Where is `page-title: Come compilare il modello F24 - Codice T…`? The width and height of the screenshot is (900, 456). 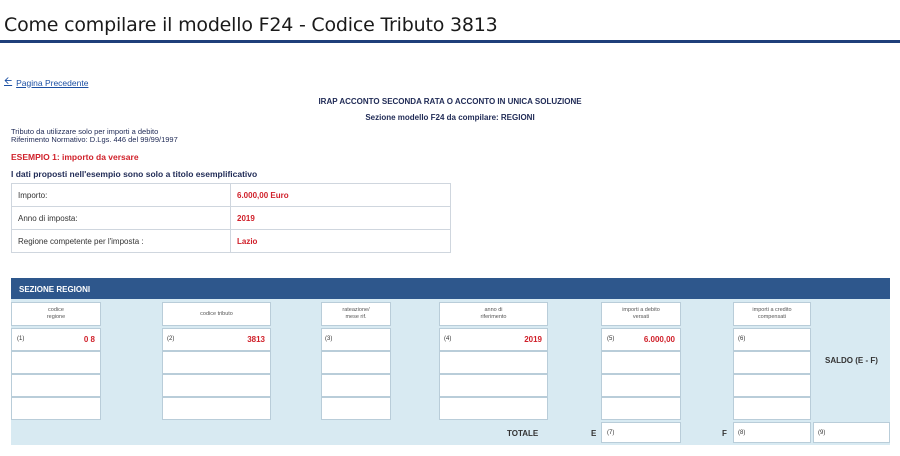 page-title: Come compilare il modello F24 - Codice T… is located at coordinates (251, 25).